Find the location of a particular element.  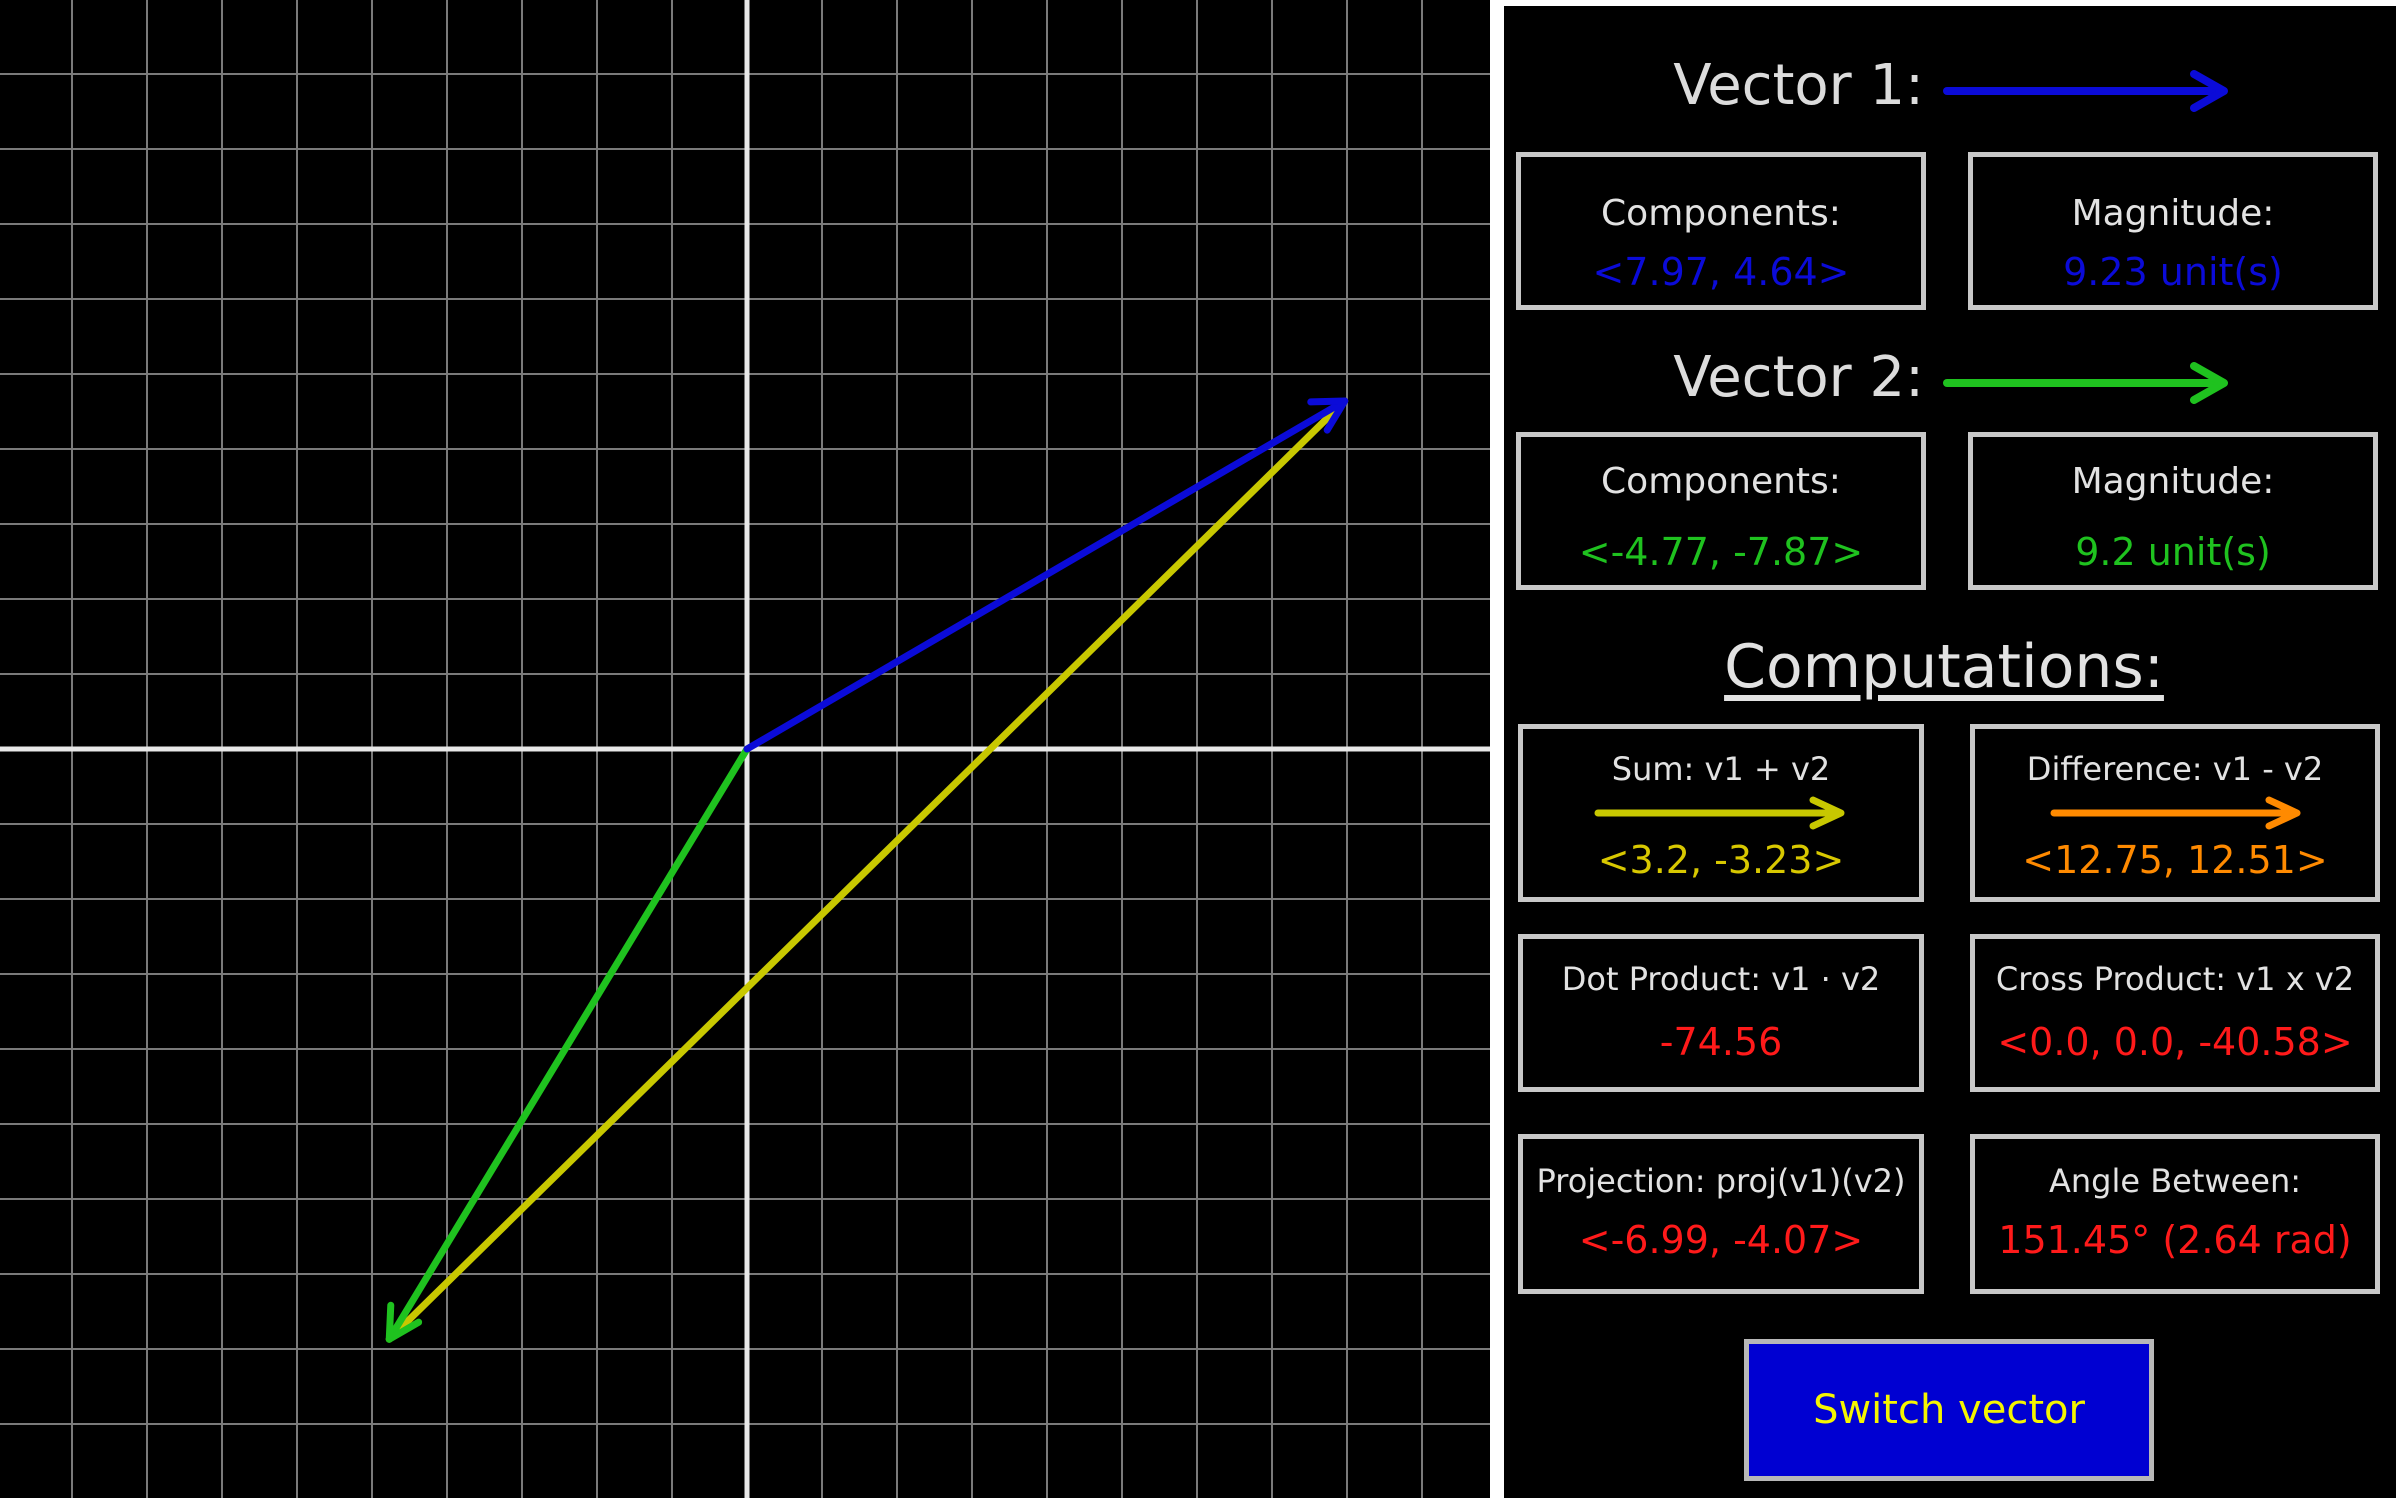

difference-arrow-icon is located at coordinates (2175, 813).